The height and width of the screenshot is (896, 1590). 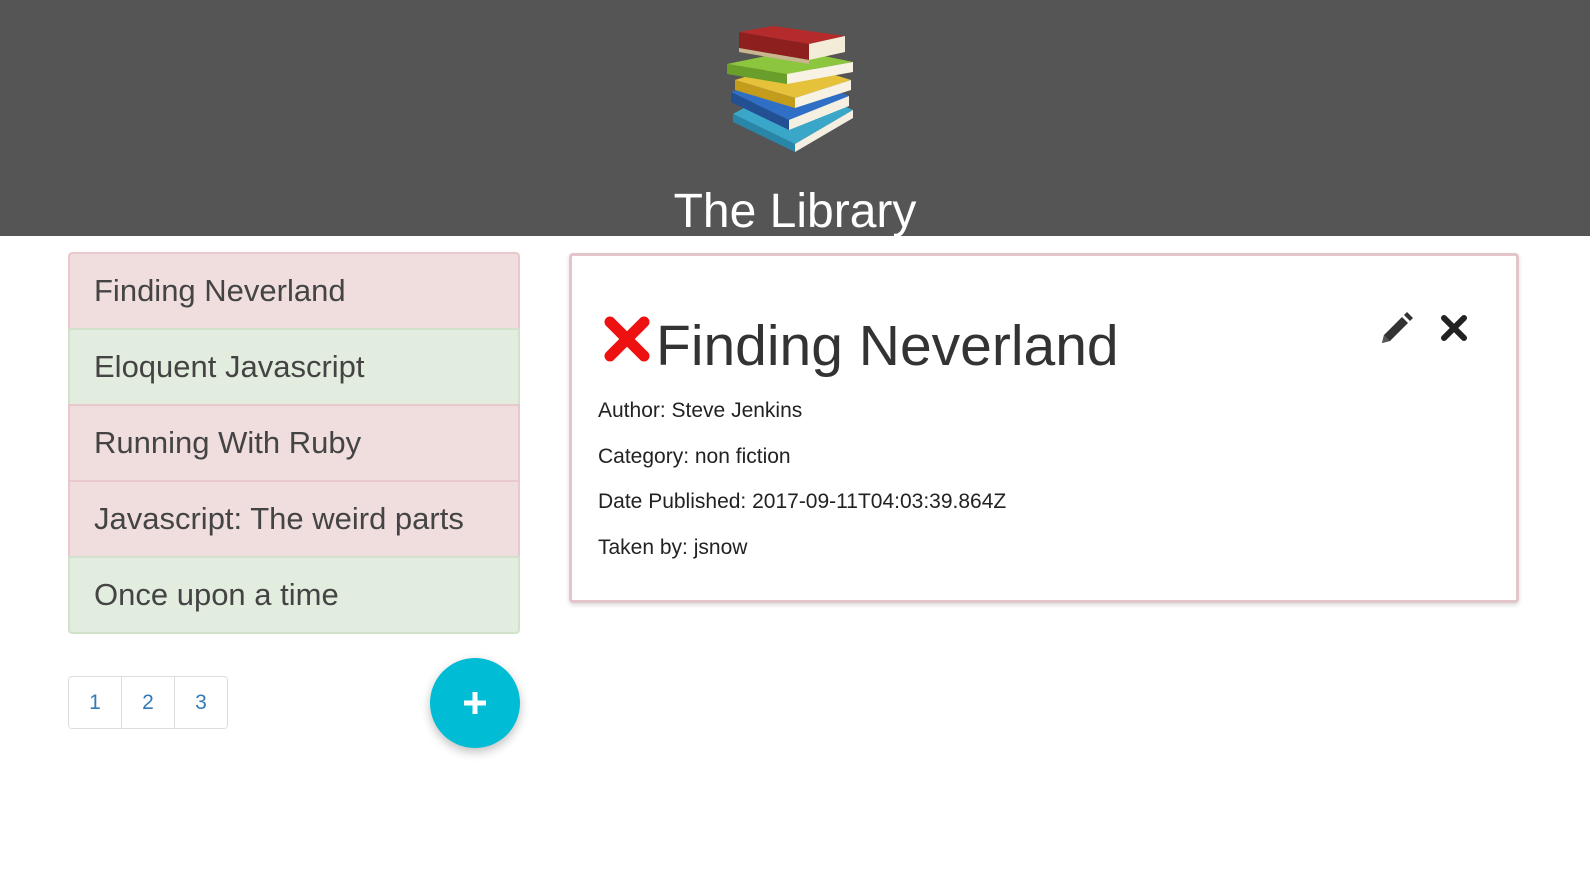 I want to click on pencil-icon, so click(x=1396, y=329).